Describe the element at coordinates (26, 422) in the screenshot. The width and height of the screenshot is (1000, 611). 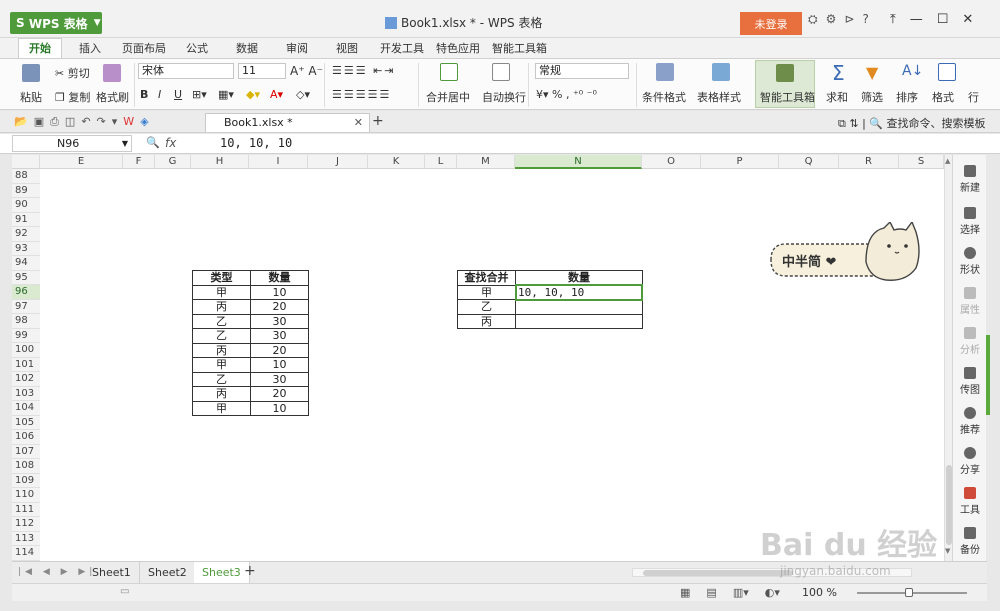
I see `row-header: 105` at that location.